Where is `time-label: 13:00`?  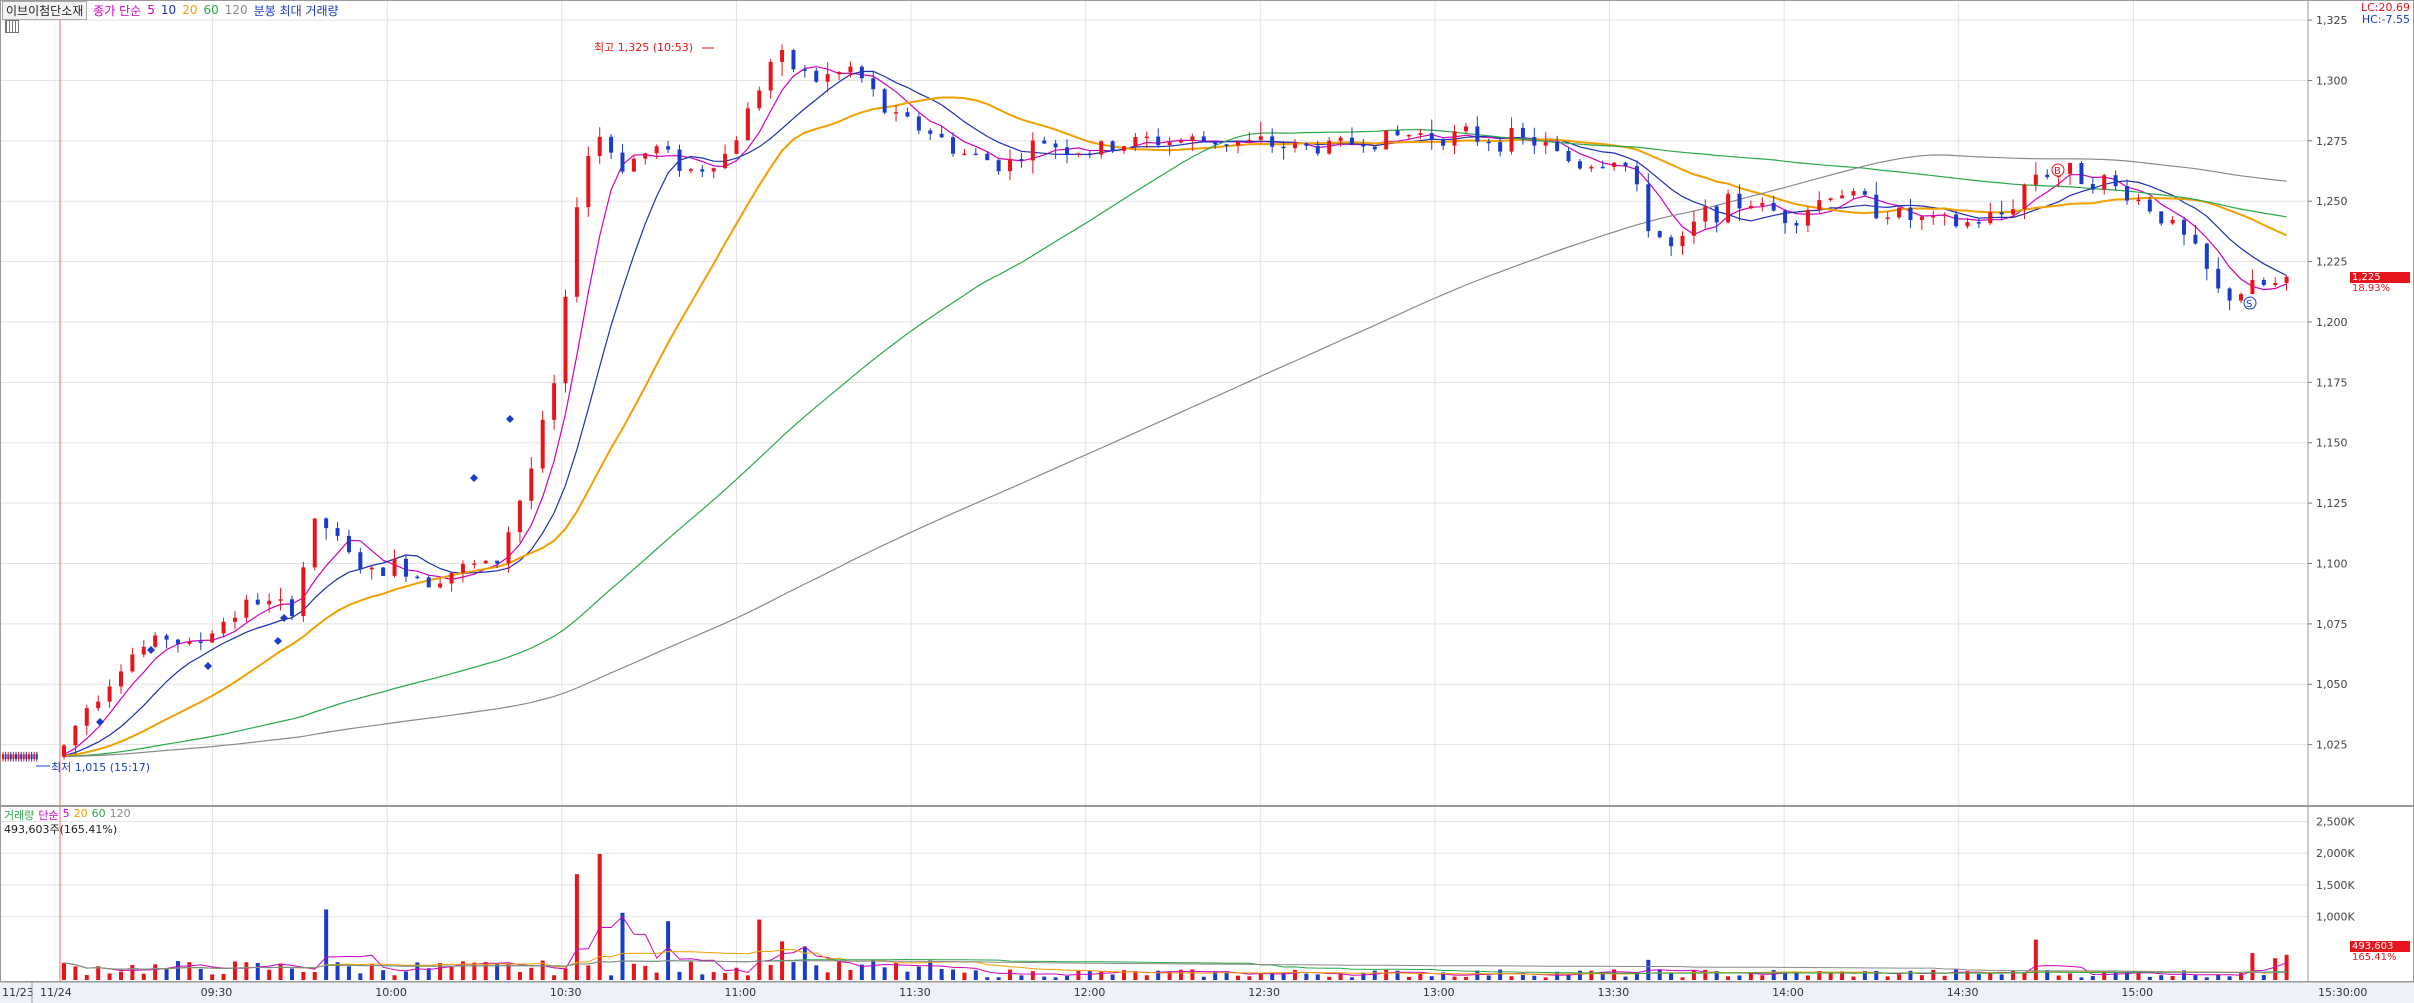 time-label: 13:00 is located at coordinates (1439, 992).